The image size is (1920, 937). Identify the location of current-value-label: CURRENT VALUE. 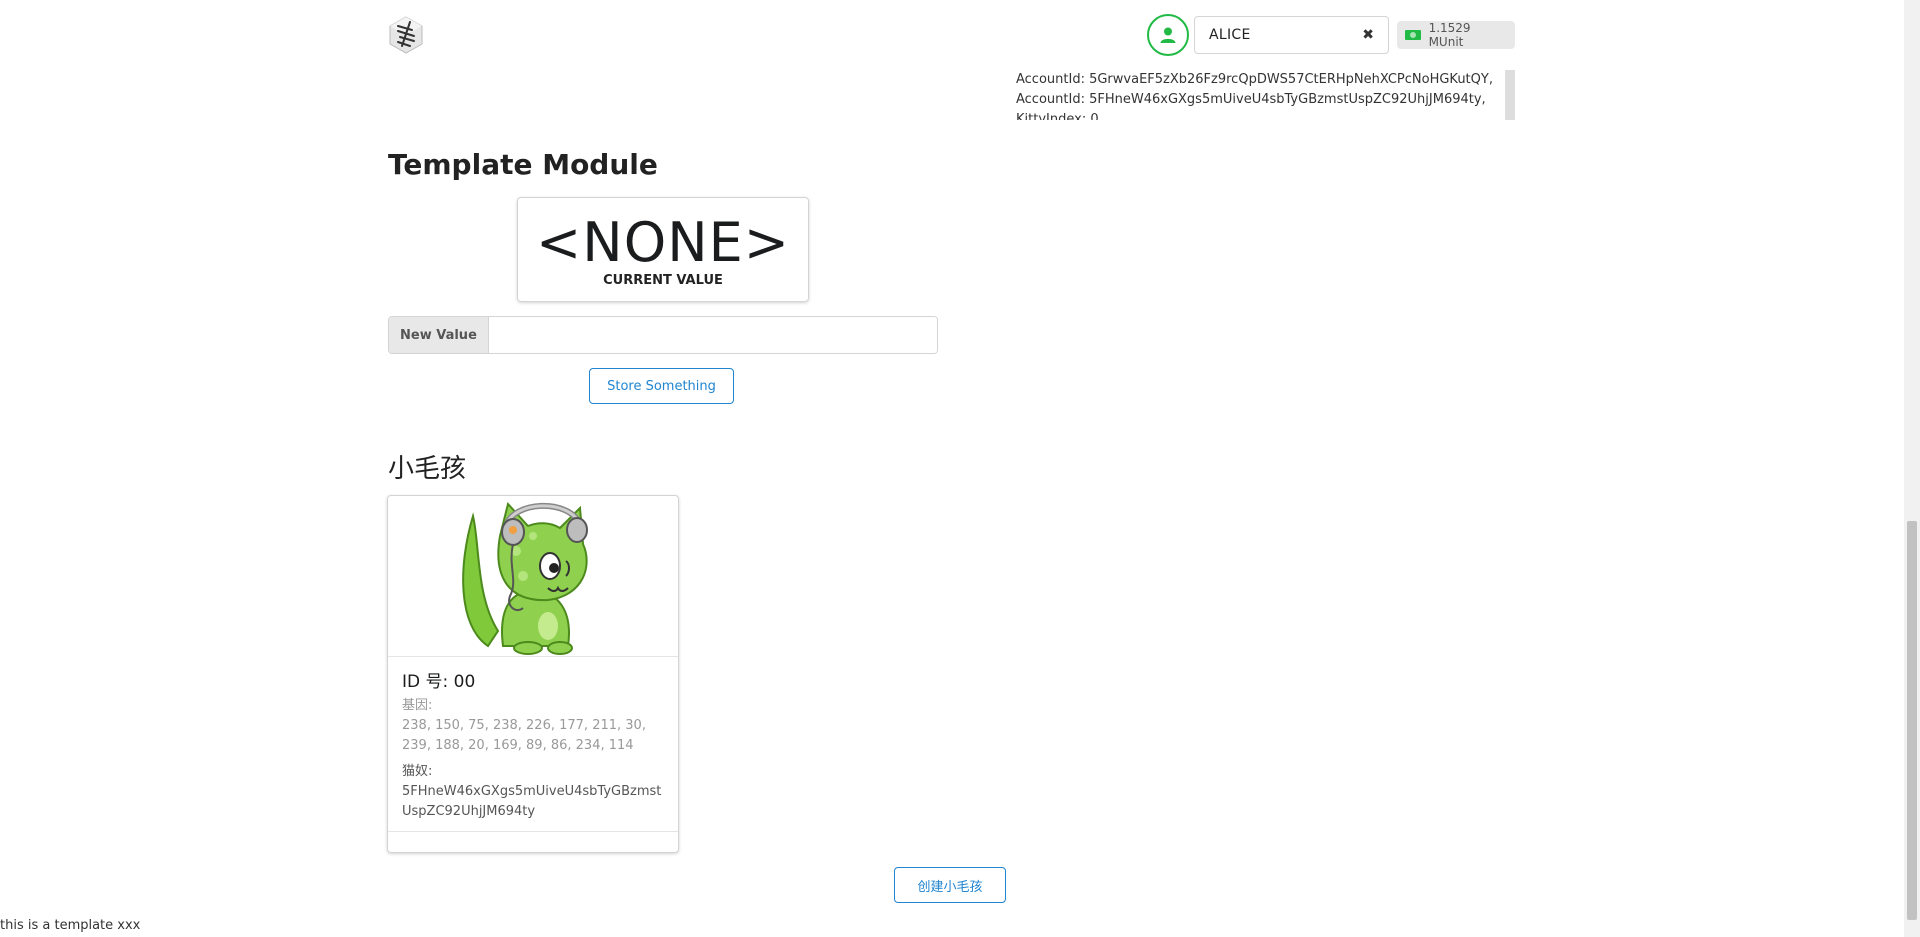
(663, 280).